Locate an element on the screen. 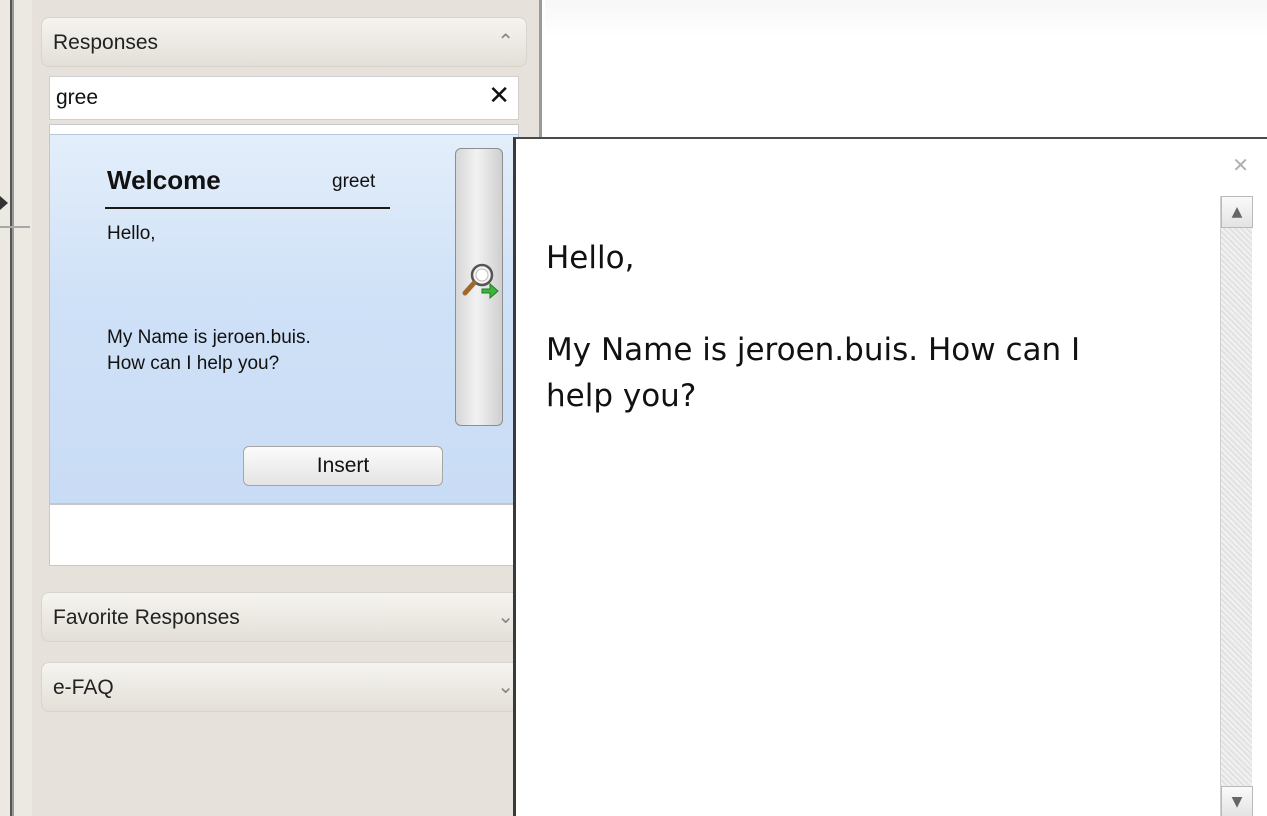  preview-response-button is located at coordinates (479, 287).